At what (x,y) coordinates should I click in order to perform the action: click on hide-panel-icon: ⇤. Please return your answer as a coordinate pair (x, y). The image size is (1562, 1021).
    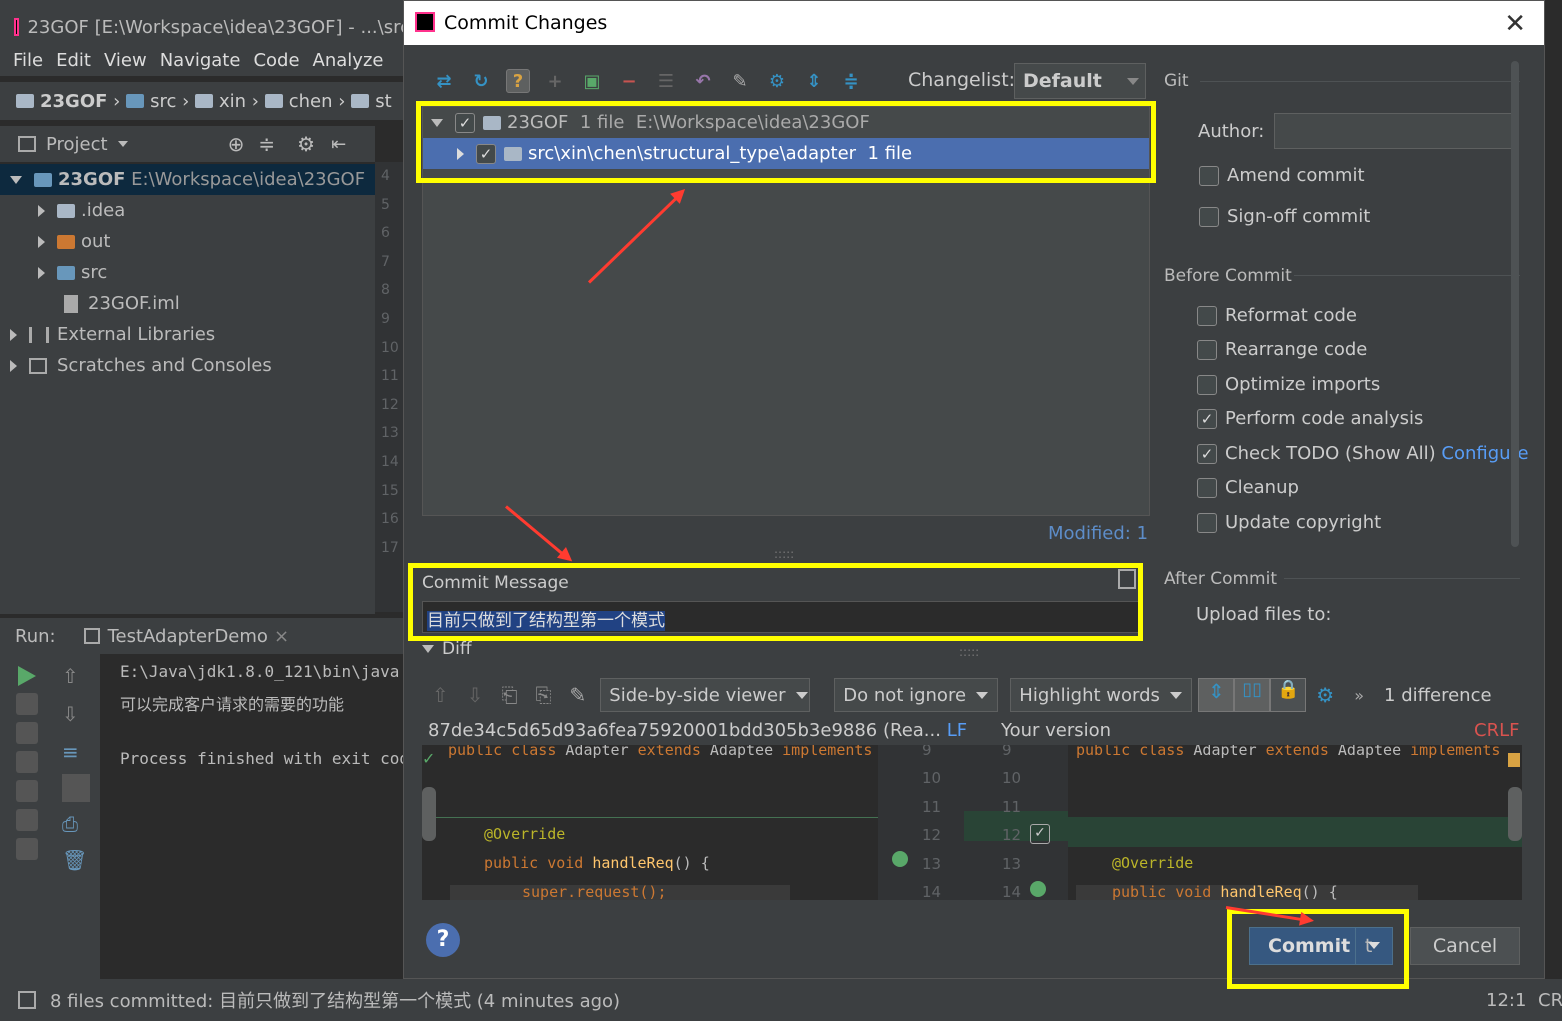
    Looking at the image, I should click on (338, 144).